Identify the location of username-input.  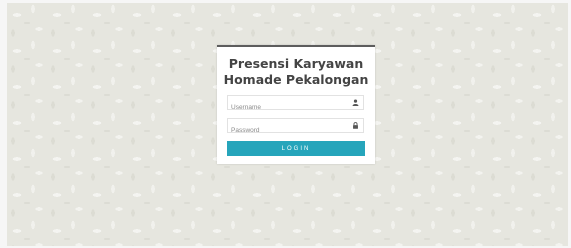
(287, 107).